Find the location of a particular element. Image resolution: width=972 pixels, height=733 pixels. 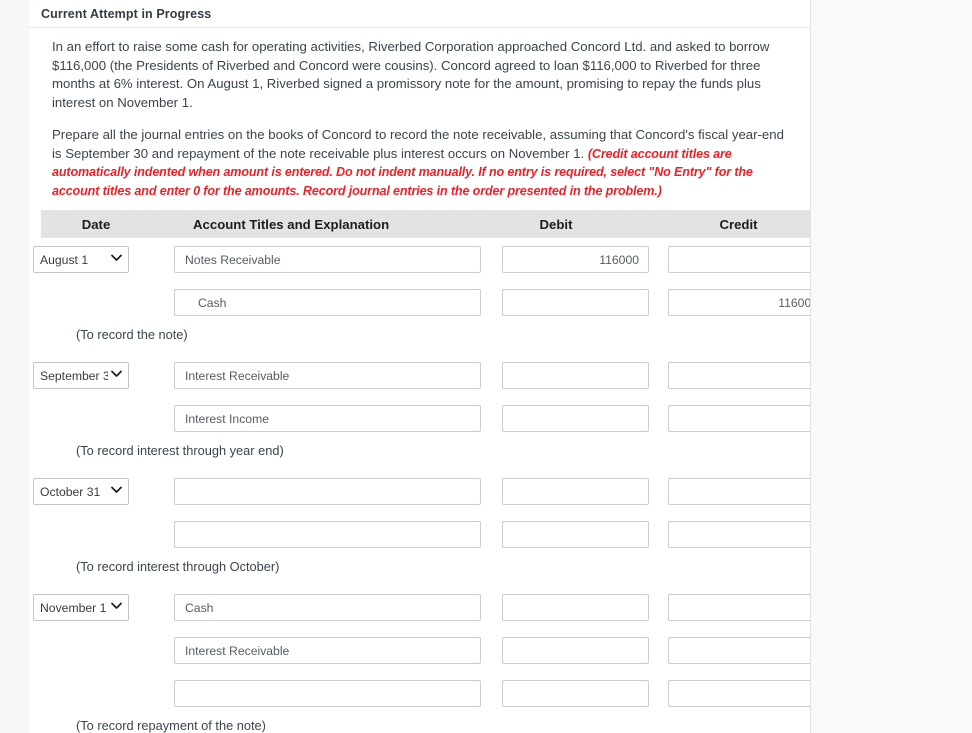

date-select: August 1 is located at coordinates (81, 259).